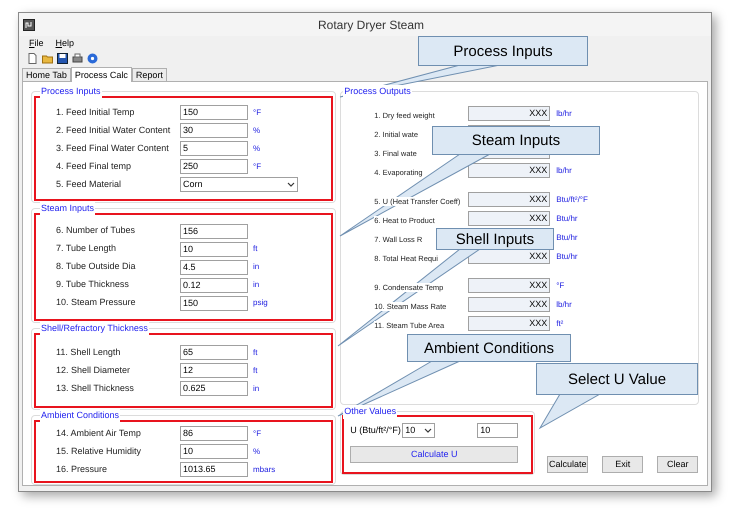 Image resolution: width=743 pixels, height=525 pixels. Describe the element at coordinates (68, 209) in the screenshot. I see `group-title: Steam Inputs` at that location.